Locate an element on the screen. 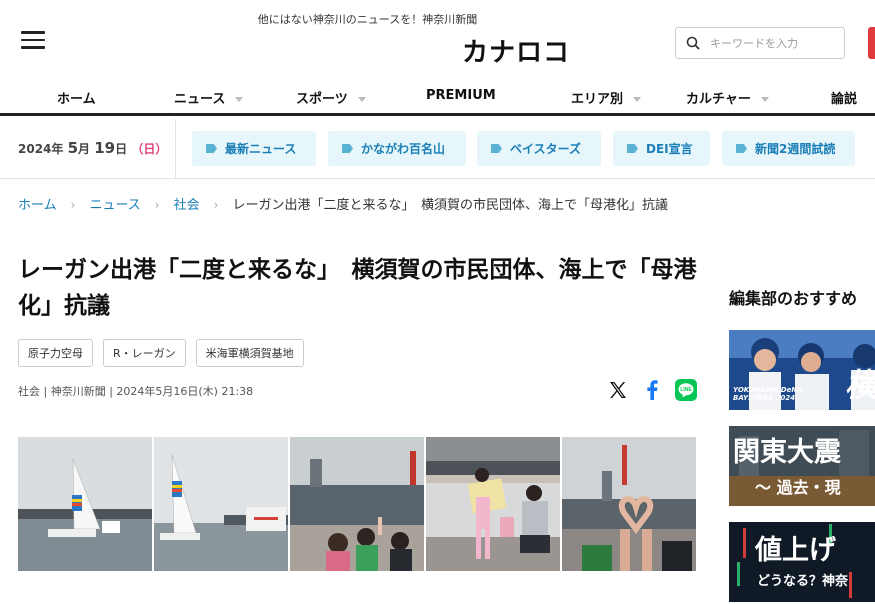  svg-text: LINE is located at coordinates (686, 390).